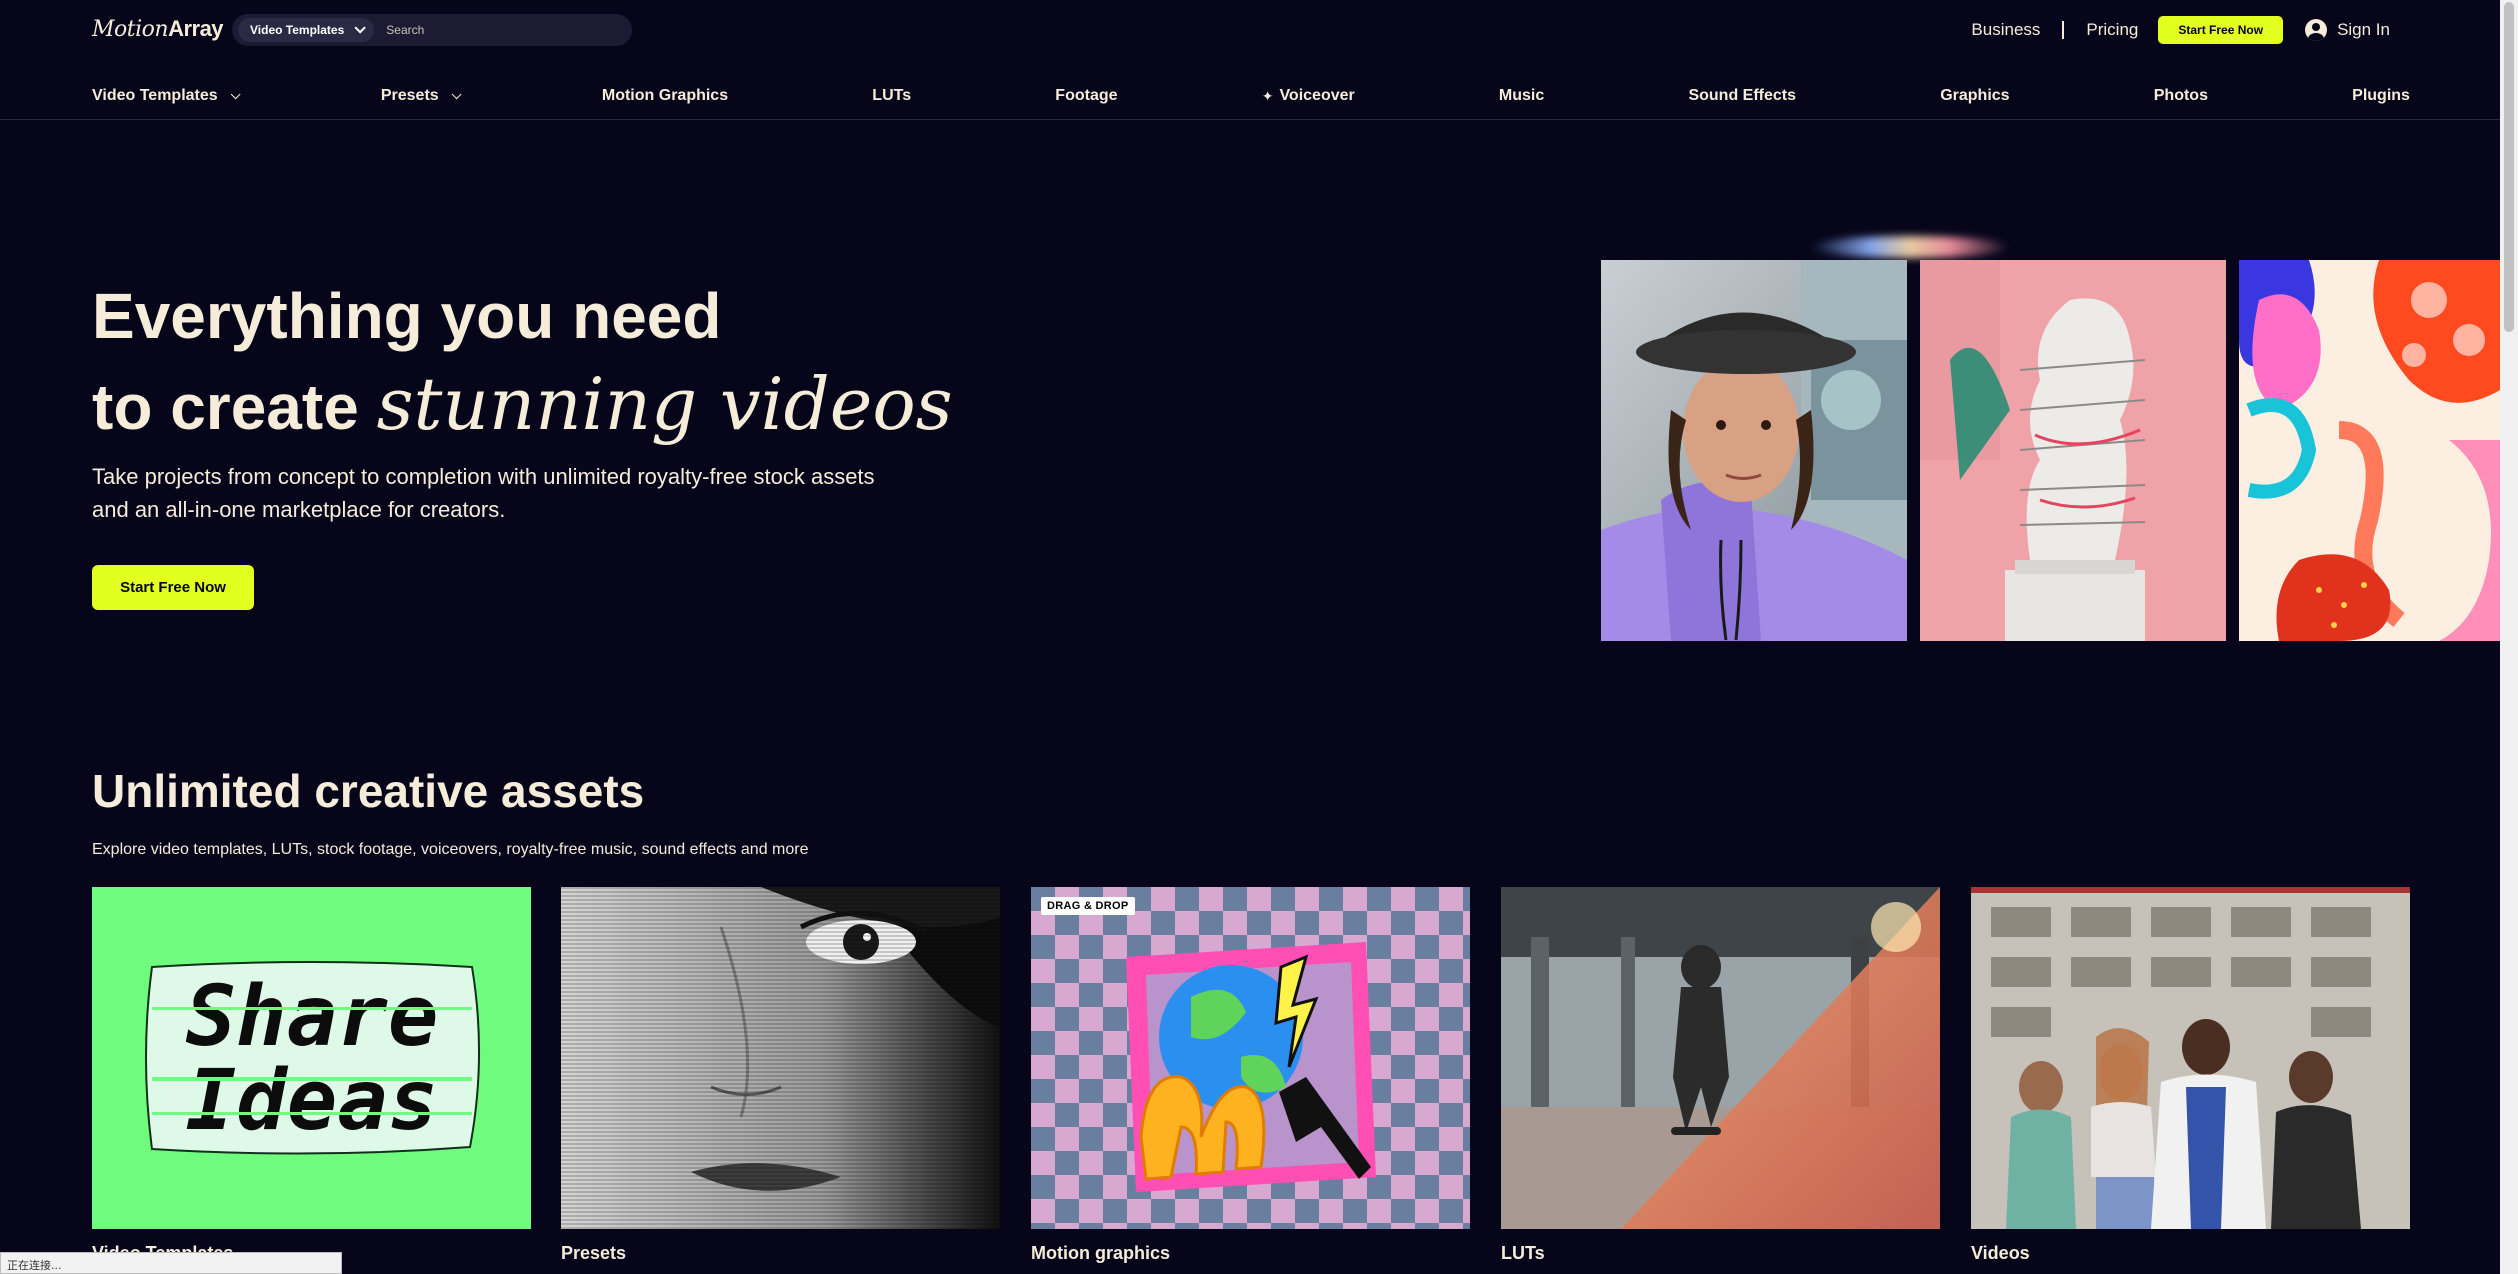 This screenshot has height=1274, width=2518. I want to click on card-video-templates: Share Ideas, so click(311, 1058).